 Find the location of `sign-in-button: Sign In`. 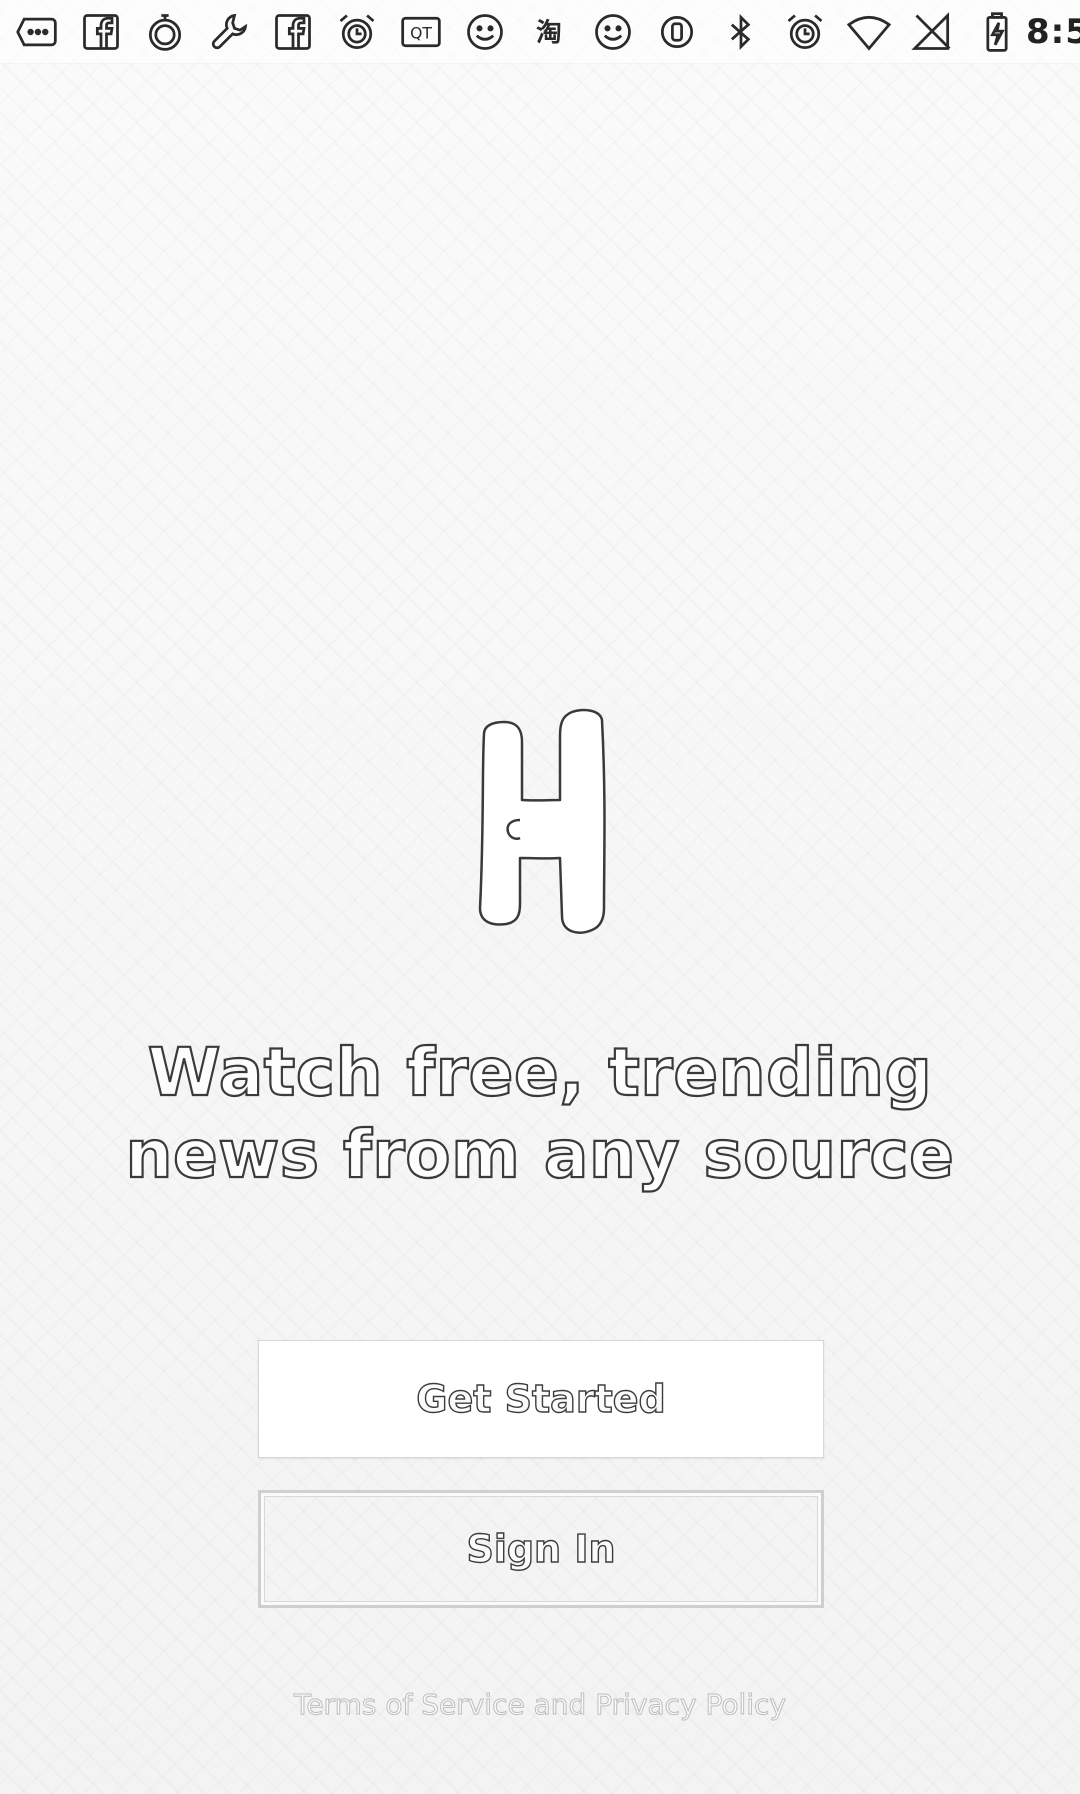

sign-in-button: Sign In is located at coordinates (541, 1549).